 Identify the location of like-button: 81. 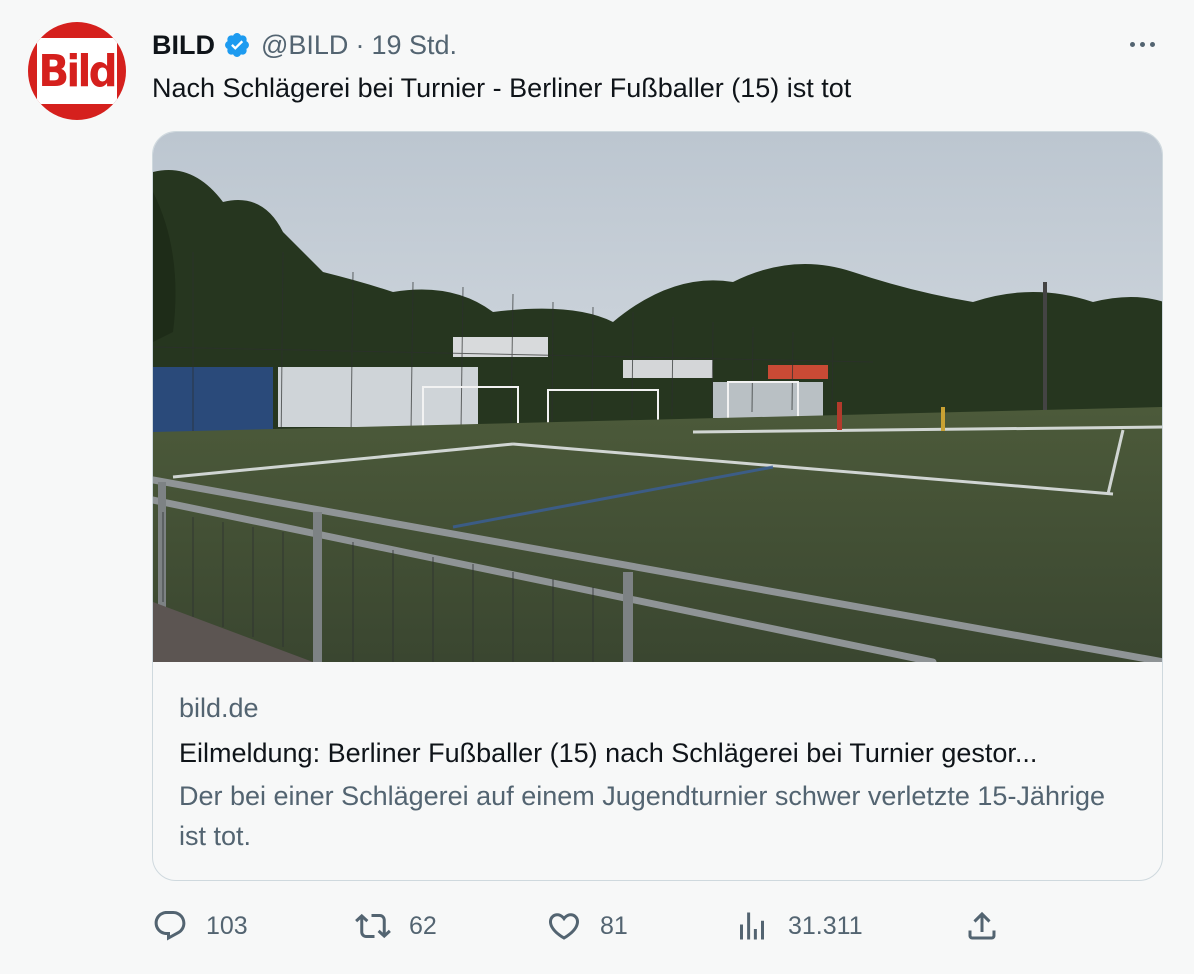
(587, 926).